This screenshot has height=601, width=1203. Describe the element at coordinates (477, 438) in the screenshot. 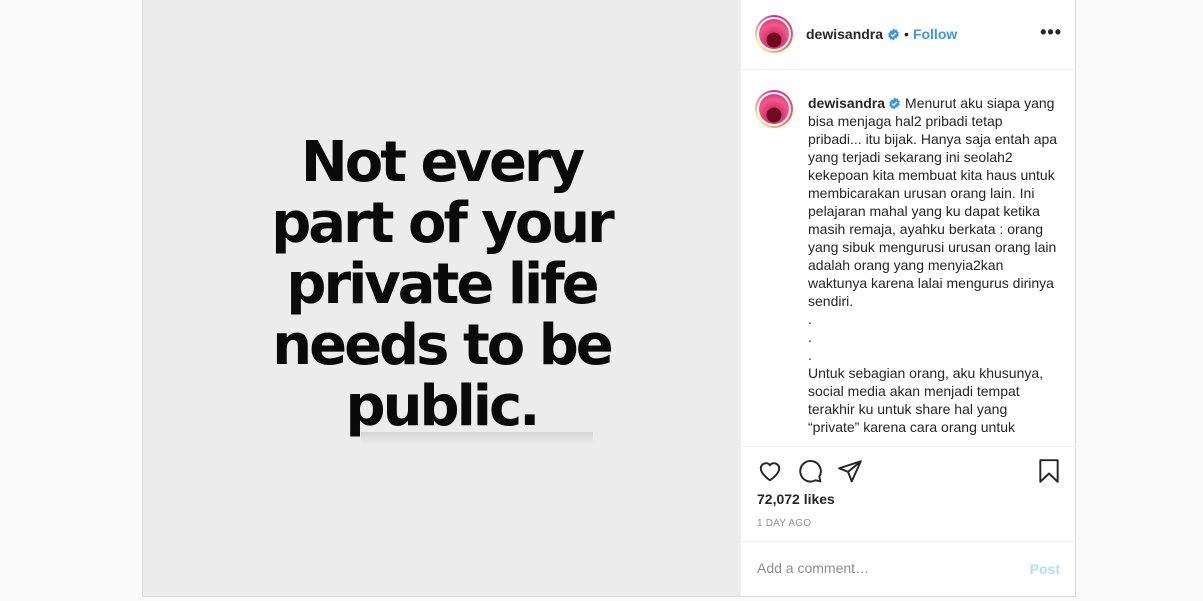

I see `image-shadow` at that location.